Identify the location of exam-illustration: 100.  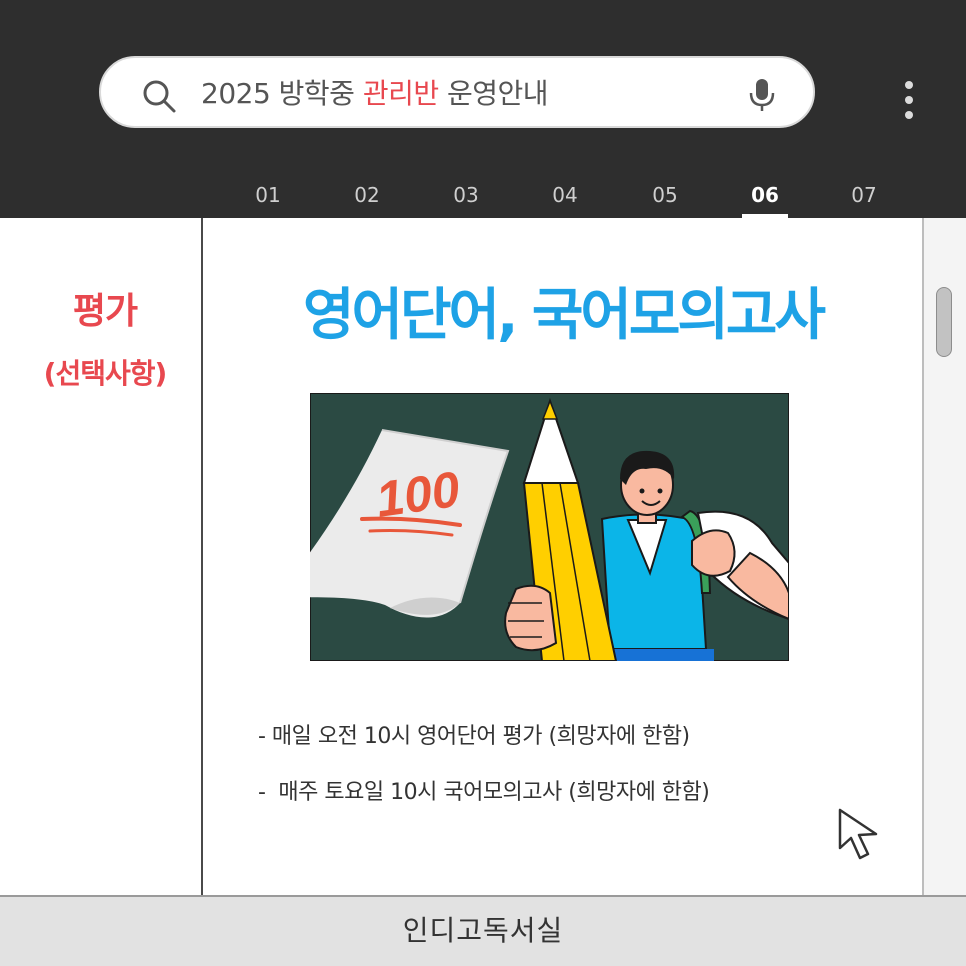
(549, 527).